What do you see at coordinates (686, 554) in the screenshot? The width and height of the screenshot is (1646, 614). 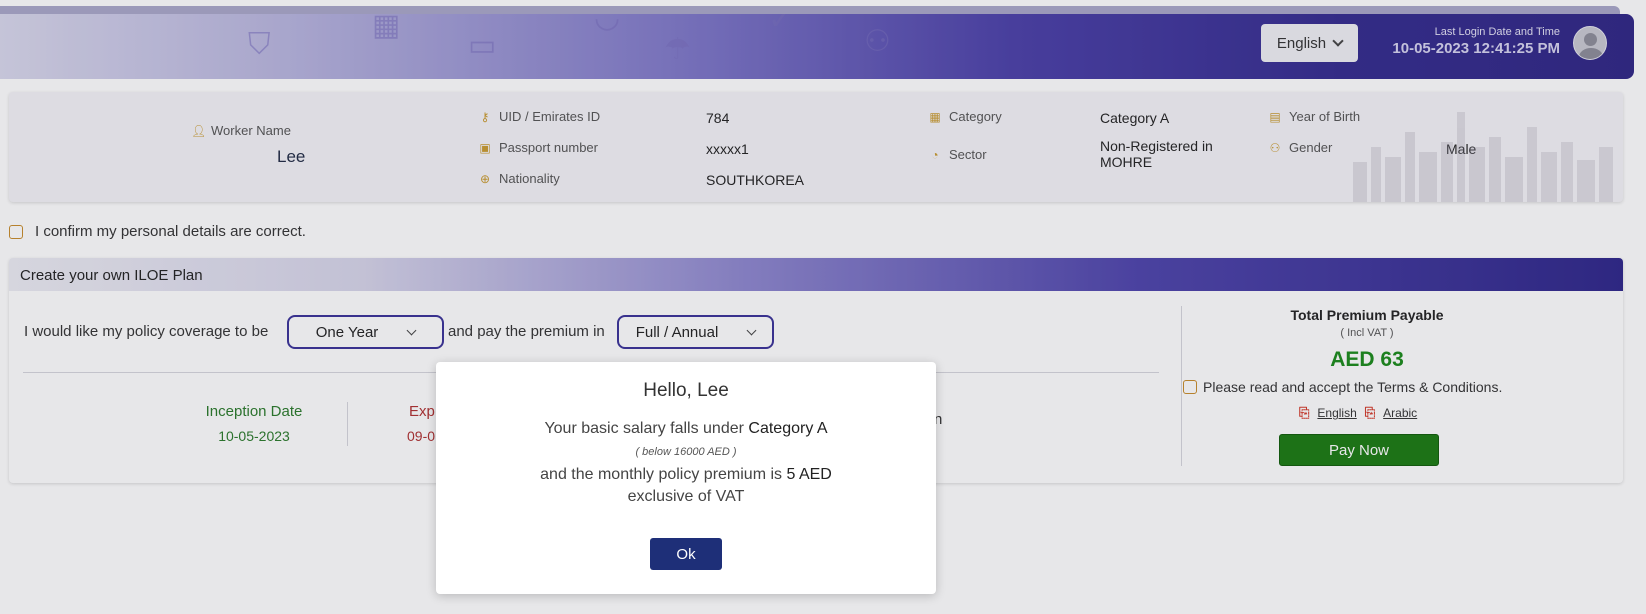 I see `ok-button: Ok` at bounding box center [686, 554].